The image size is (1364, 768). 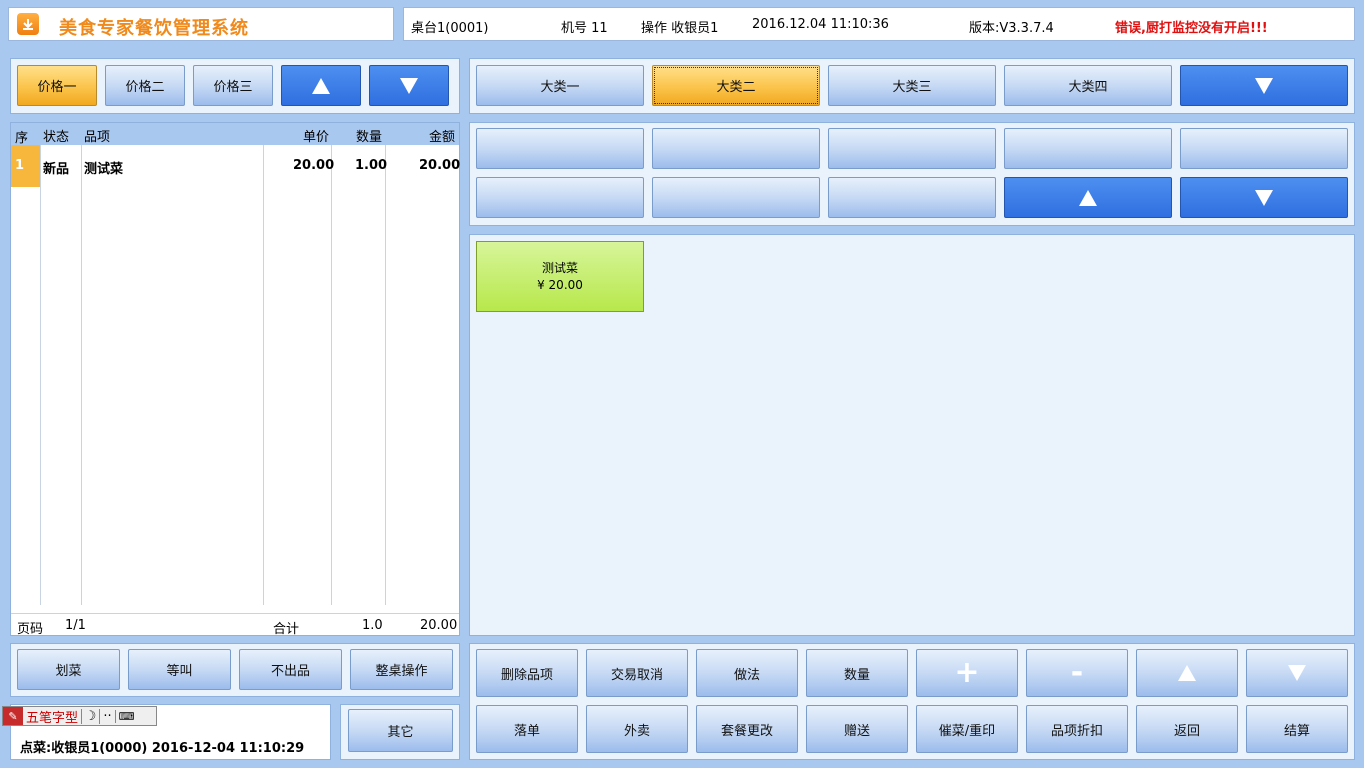 What do you see at coordinates (372, 625) in the screenshot?
I see `total-qty: 1.0` at bounding box center [372, 625].